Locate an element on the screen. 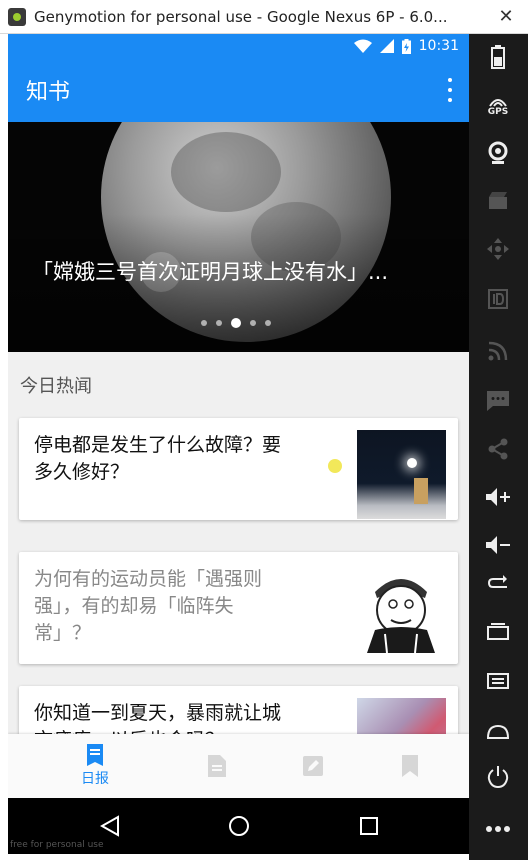 Image resolution: width=528 pixels, height=860 pixels. share-button is located at coordinates (498, 449).